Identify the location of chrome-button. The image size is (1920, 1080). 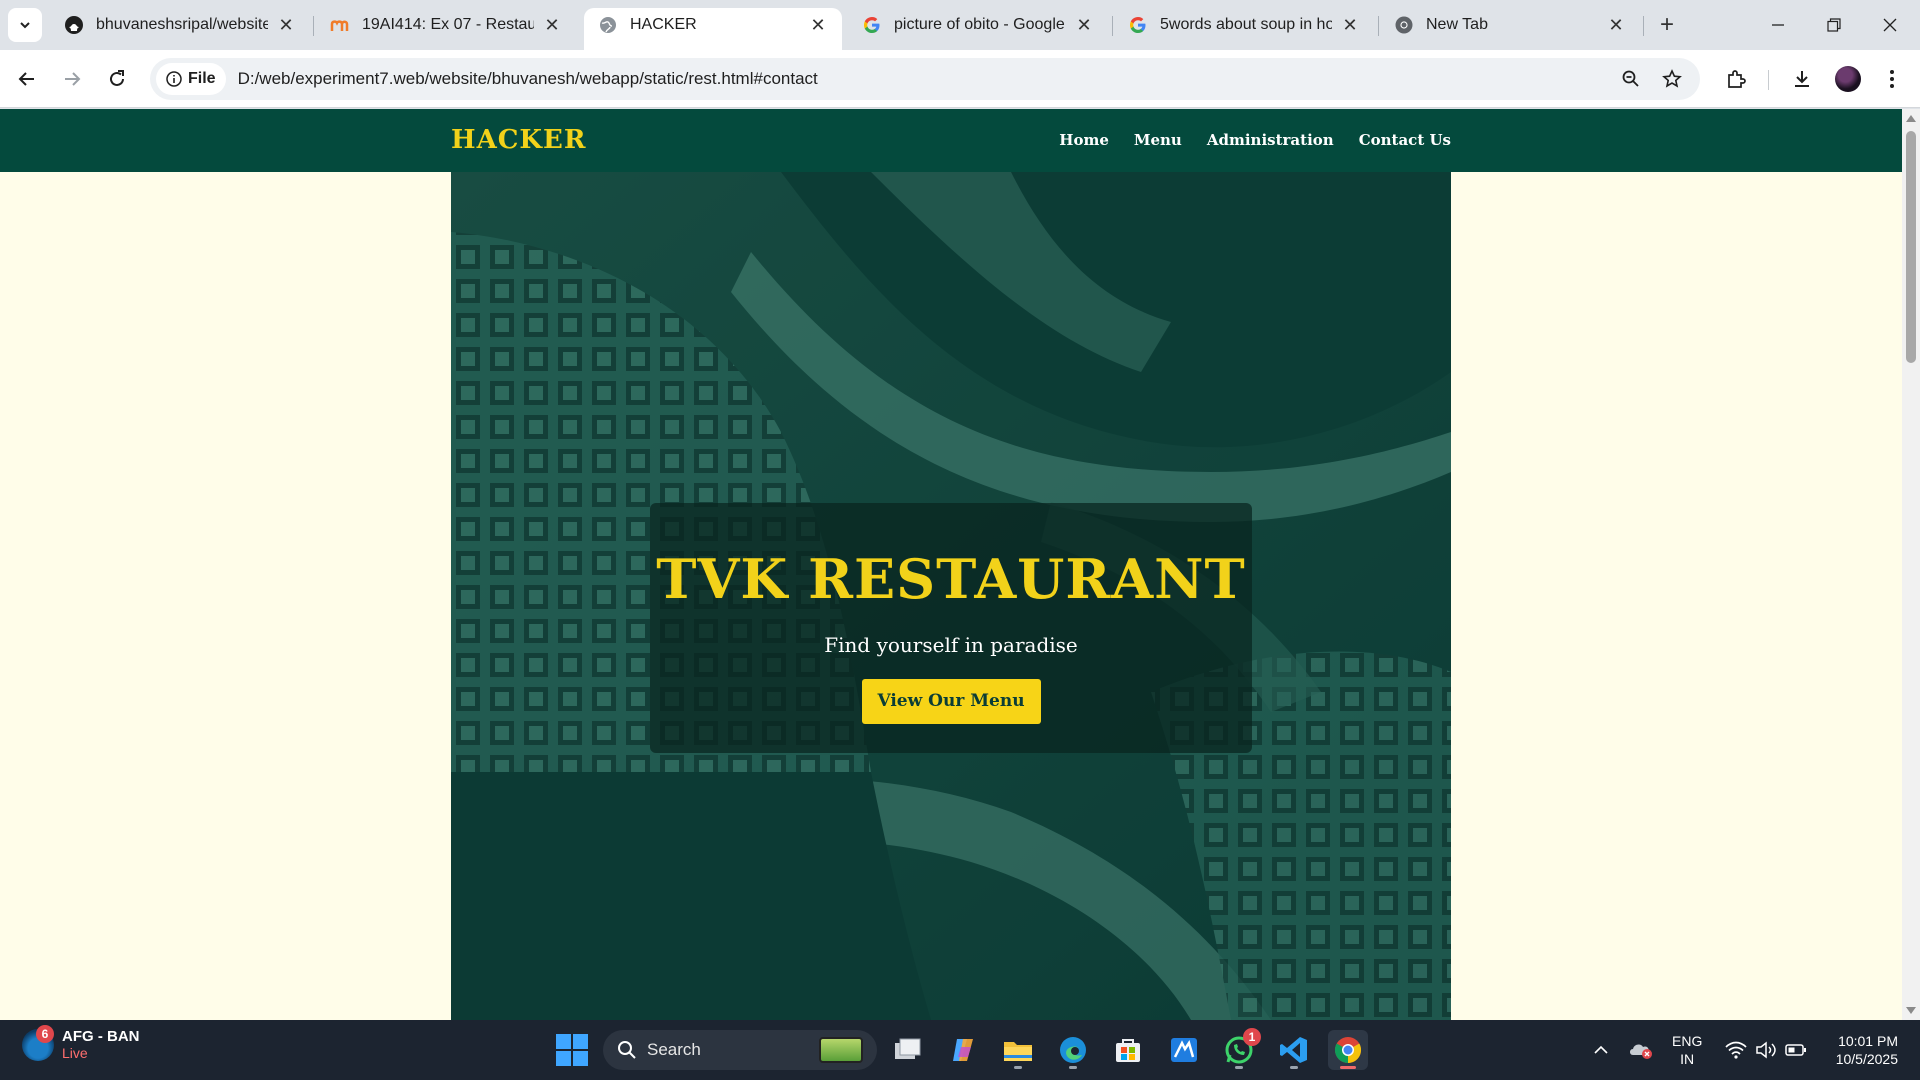
(1348, 1050).